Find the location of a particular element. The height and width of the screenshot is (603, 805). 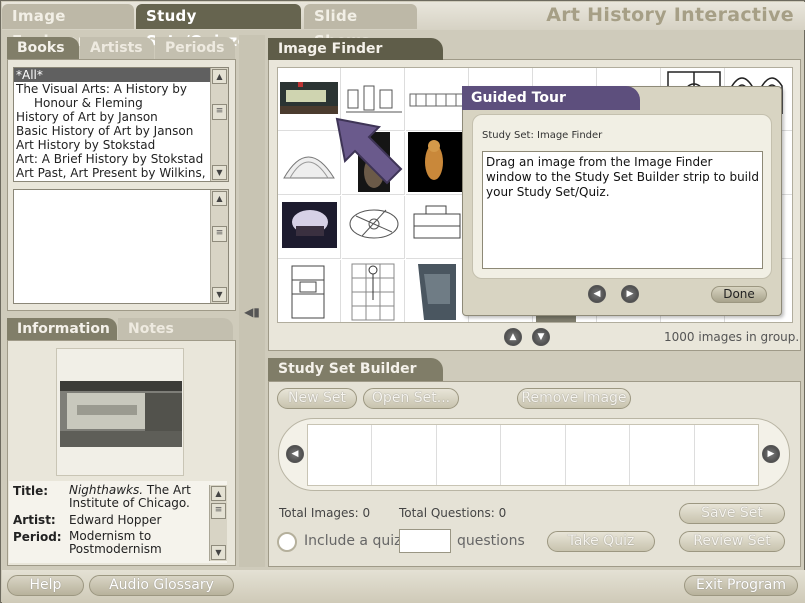

list-item: Art Past, Art Present by Wilkins, is located at coordinates (121, 173).